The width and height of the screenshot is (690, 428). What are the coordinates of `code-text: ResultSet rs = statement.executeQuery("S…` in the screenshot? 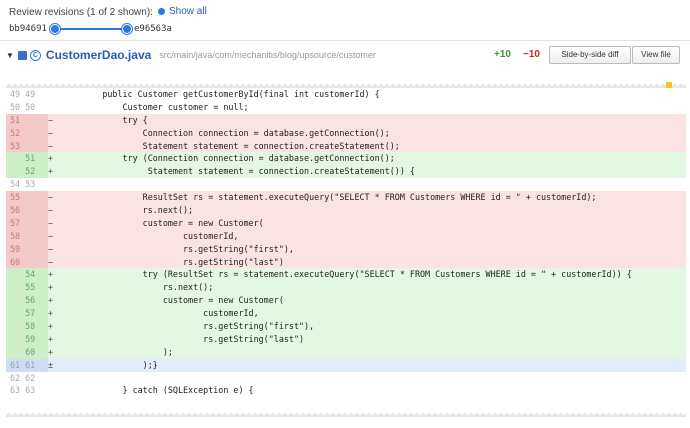 It's located at (329, 197).